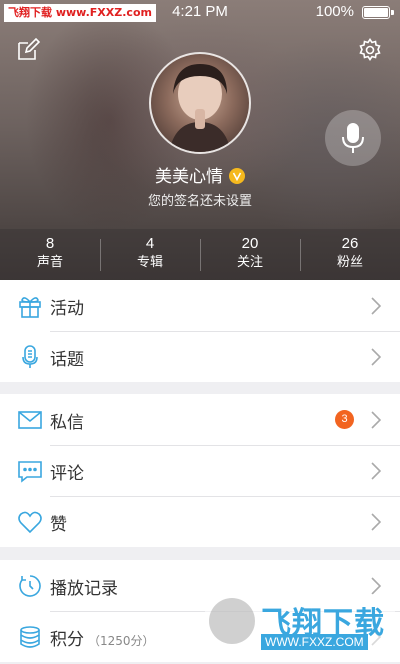  What do you see at coordinates (49, 262) in the screenshot?
I see `stat-label: 声音` at bounding box center [49, 262].